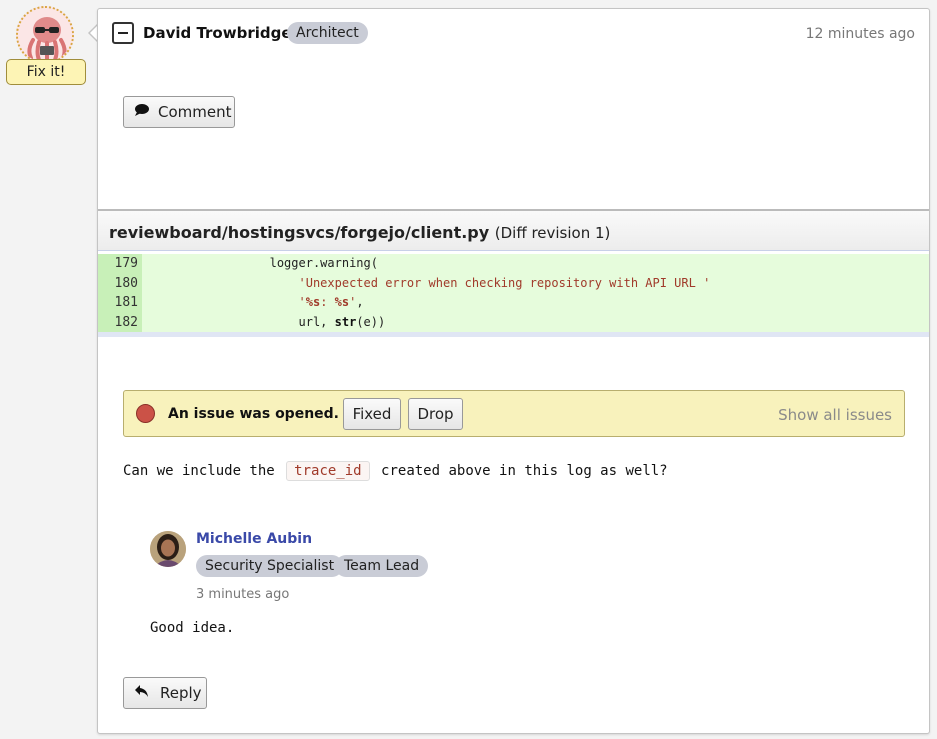 The width and height of the screenshot is (937, 739). Describe the element at coordinates (342, 321) in the screenshot. I see `code-line: url, str(e))` at that location.